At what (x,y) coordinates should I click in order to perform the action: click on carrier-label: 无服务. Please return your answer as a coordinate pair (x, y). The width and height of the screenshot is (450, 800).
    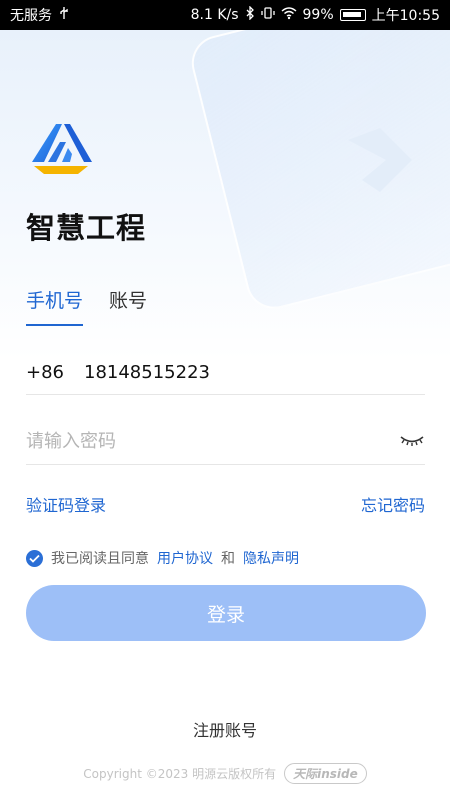
    Looking at the image, I should click on (31, 16).